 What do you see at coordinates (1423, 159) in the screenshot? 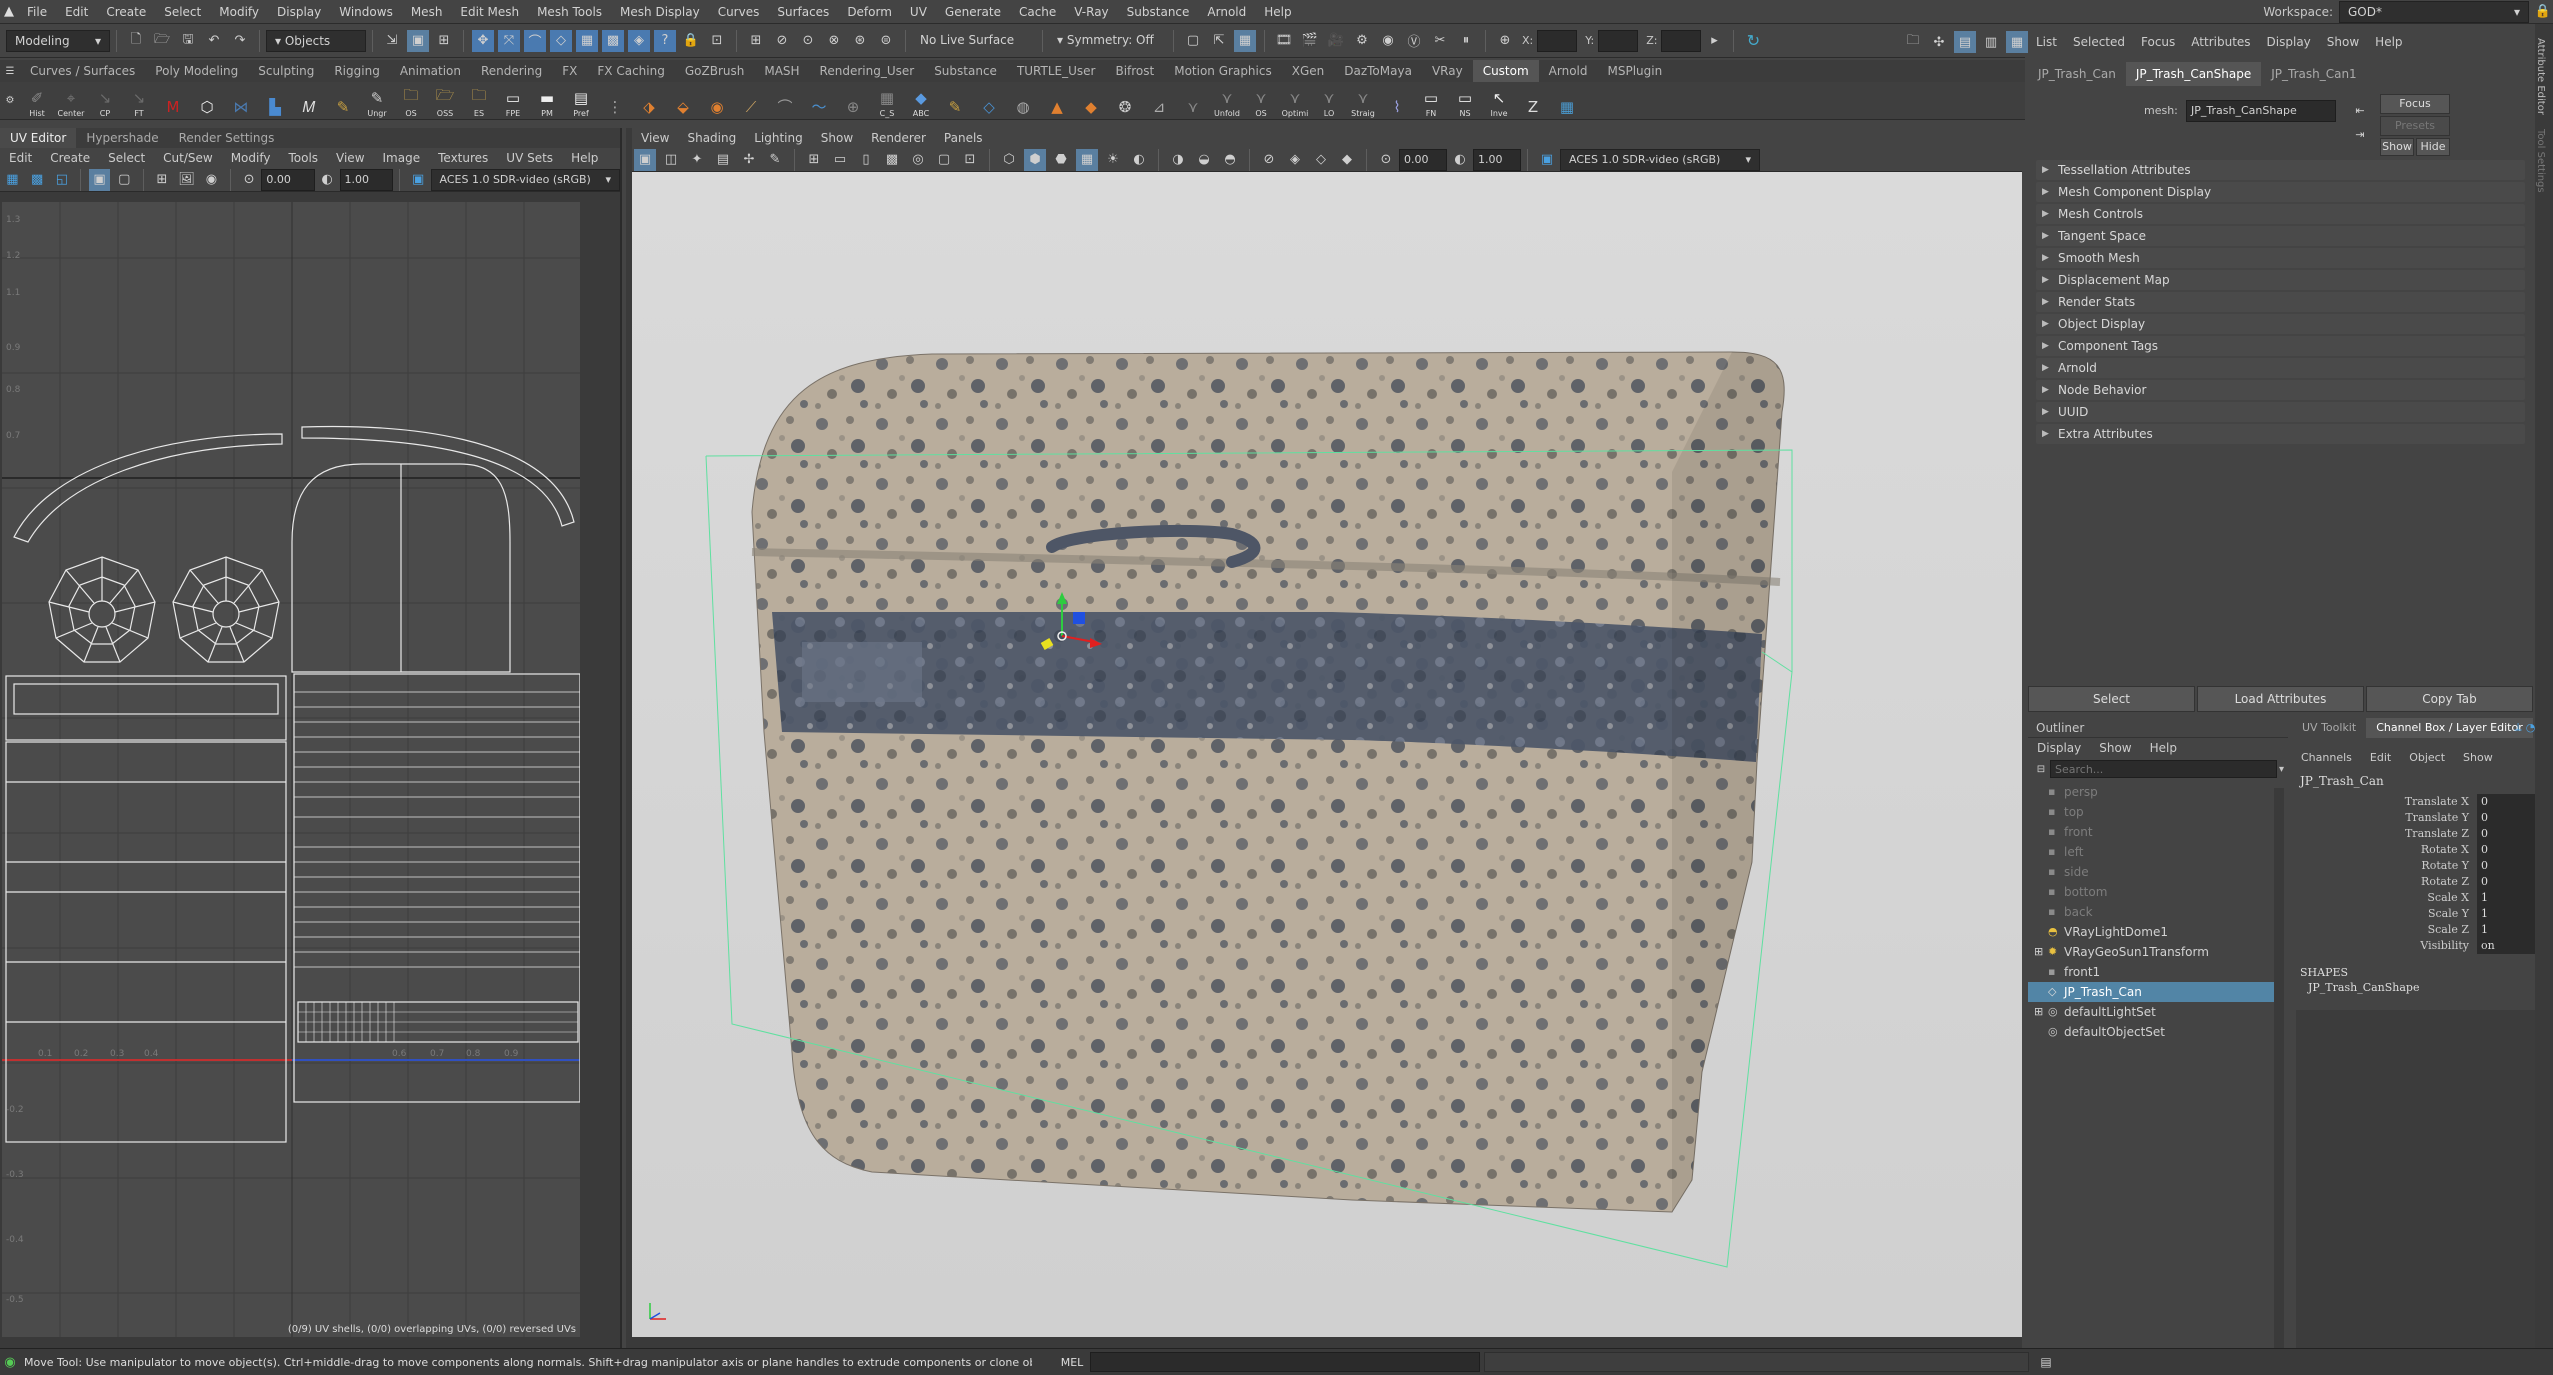
I see `vp-exposure-field: 0.00` at bounding box center [1423, 159].